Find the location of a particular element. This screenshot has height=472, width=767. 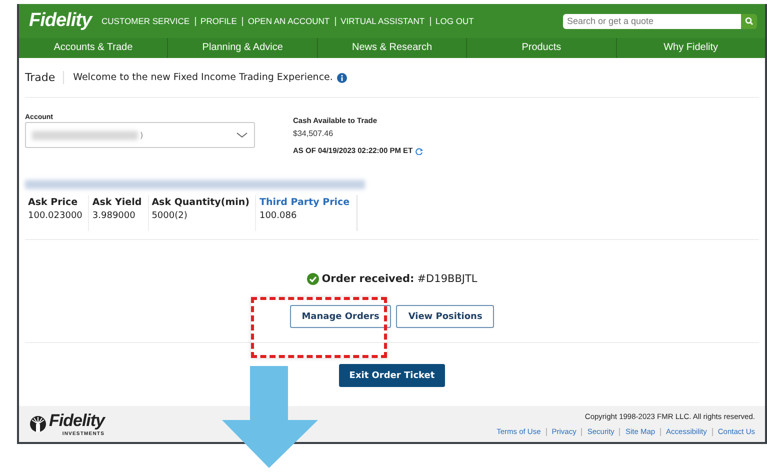

third-party-price-link: Third Party Price is located at coordinates (304, 202).